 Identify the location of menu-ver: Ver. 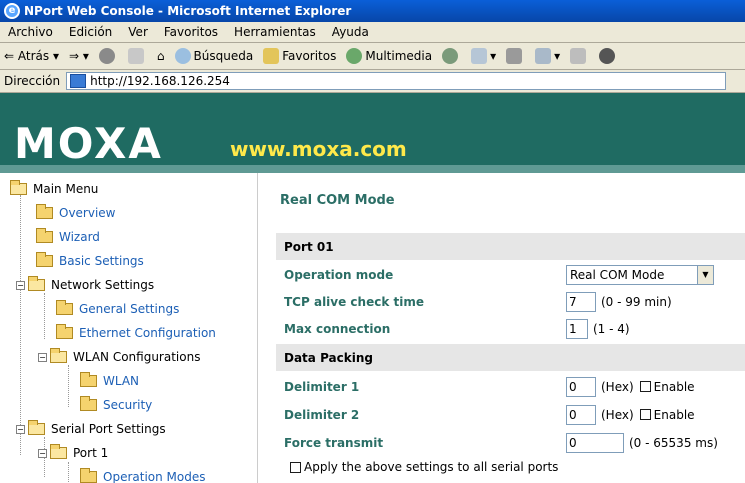
(138, 32).